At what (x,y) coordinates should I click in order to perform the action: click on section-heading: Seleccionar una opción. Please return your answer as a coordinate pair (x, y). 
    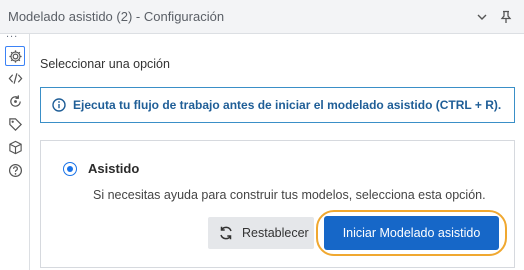
    Looking at the image, I should click on (105, 64).